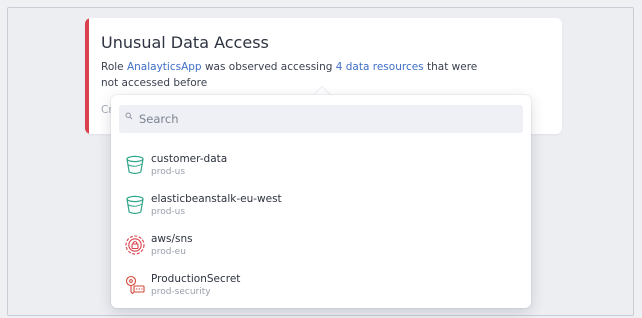  Describe the element at coordinates (168, 252) in the screenshot. I see `resource-environment: prod-eu` at that location.